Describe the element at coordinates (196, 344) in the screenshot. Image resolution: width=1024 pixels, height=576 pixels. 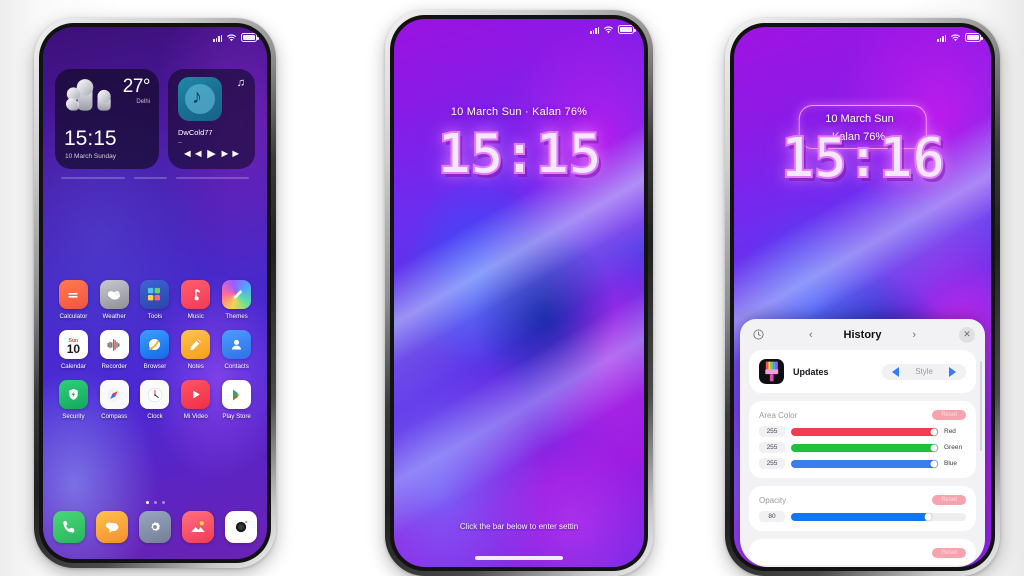
I see `notes-icon` at that location.